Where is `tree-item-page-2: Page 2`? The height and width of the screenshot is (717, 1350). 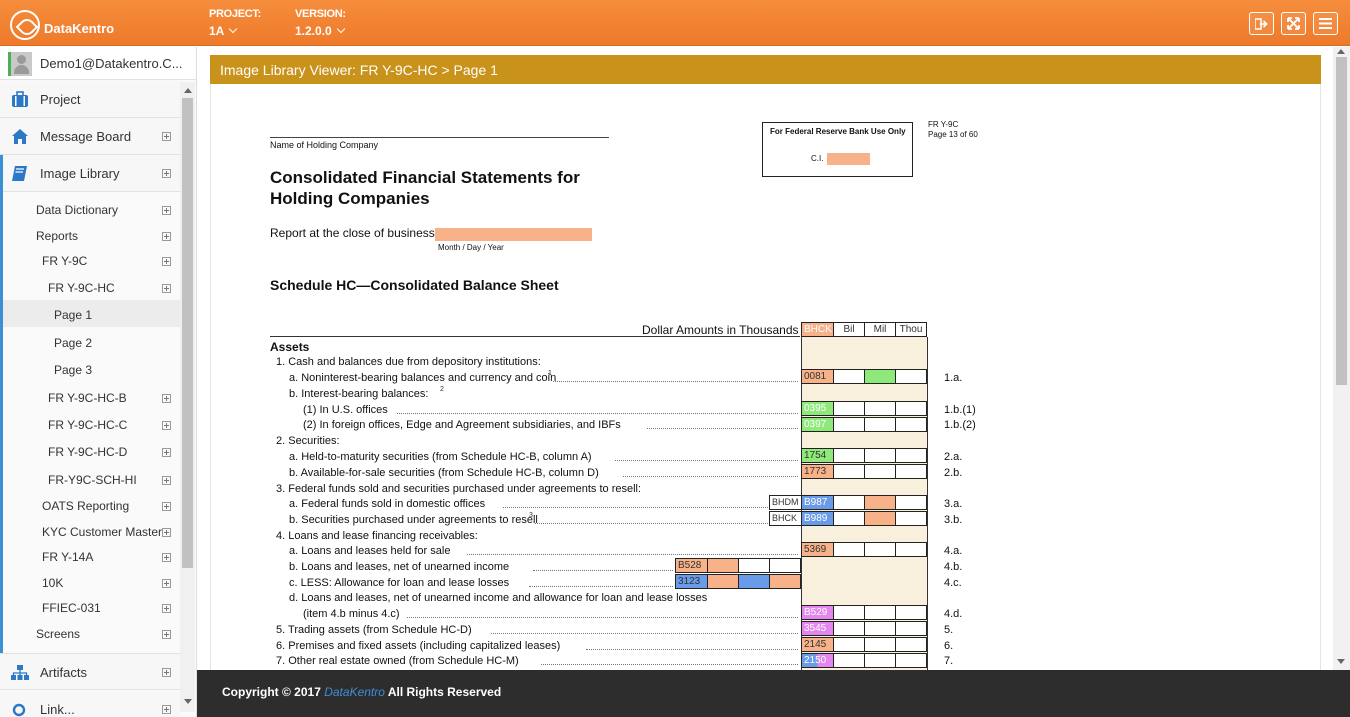 tree-item-page-2: Page 2 is located at coordinates (73, 343).